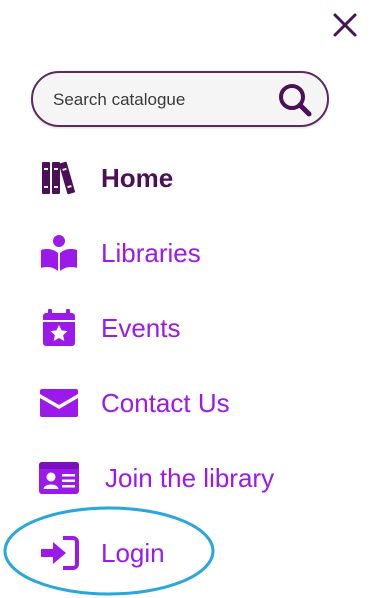 The width and height of the screenshot is (370, 598). Describe the element at coordinates (158, 100) in the screenshot. I see `search-input` at that location.